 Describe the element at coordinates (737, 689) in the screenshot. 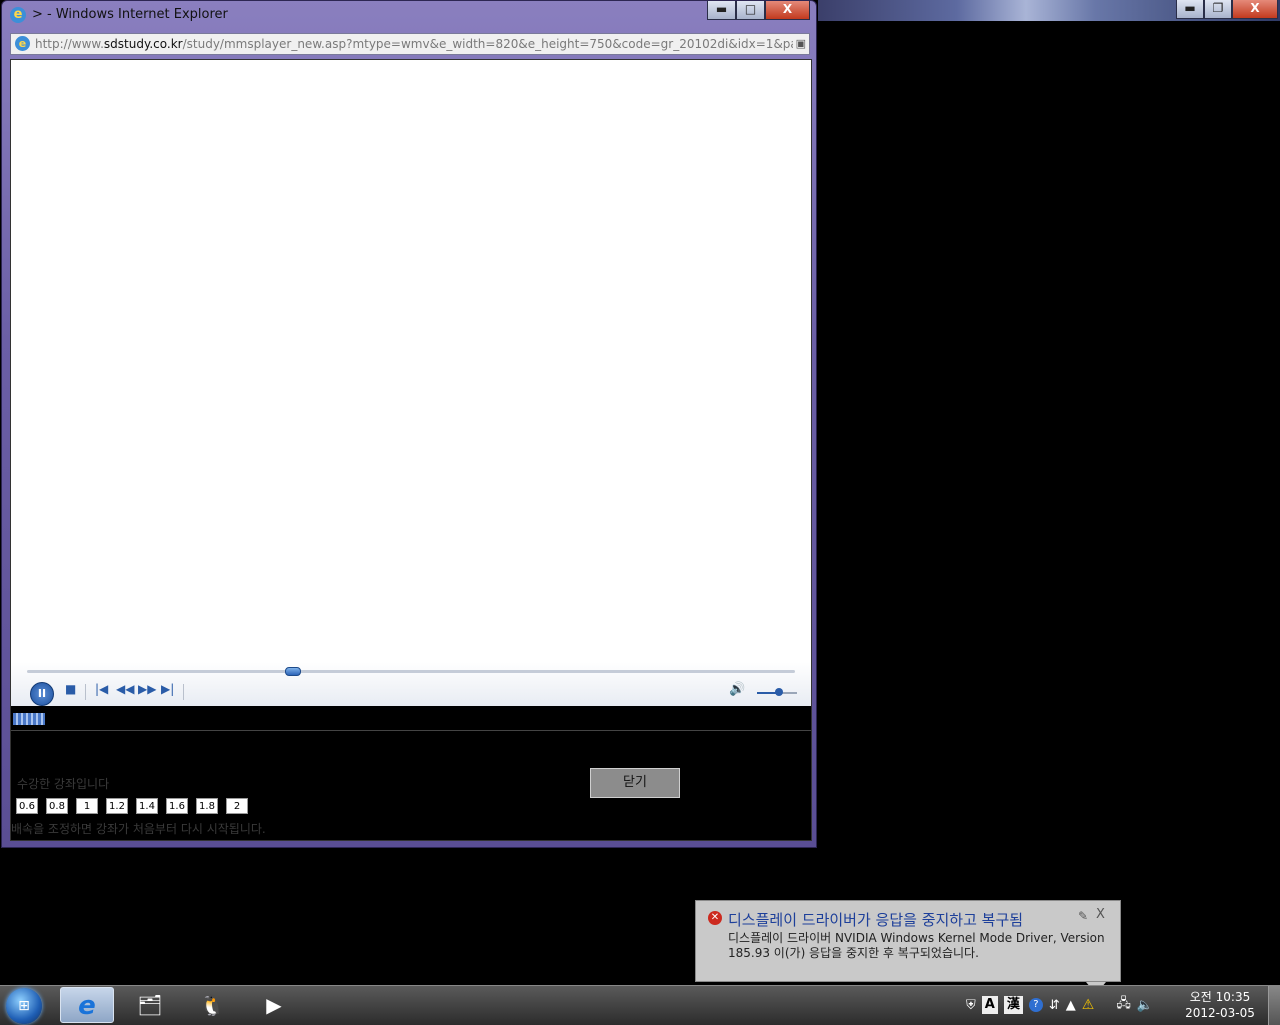

I see `volume-icon: 🔊` at that location.